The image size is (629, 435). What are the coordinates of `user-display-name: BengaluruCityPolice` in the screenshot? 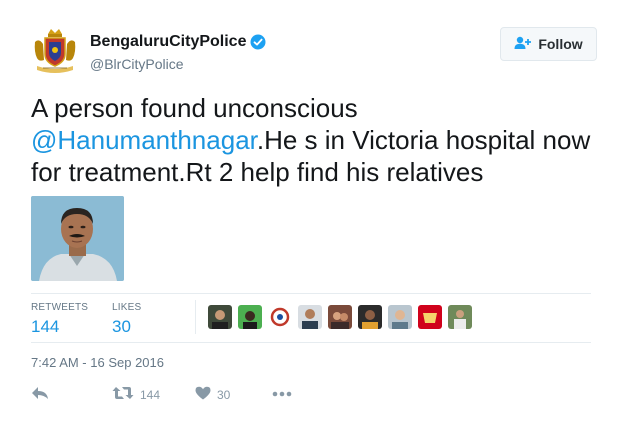 It's located at (168, 42).